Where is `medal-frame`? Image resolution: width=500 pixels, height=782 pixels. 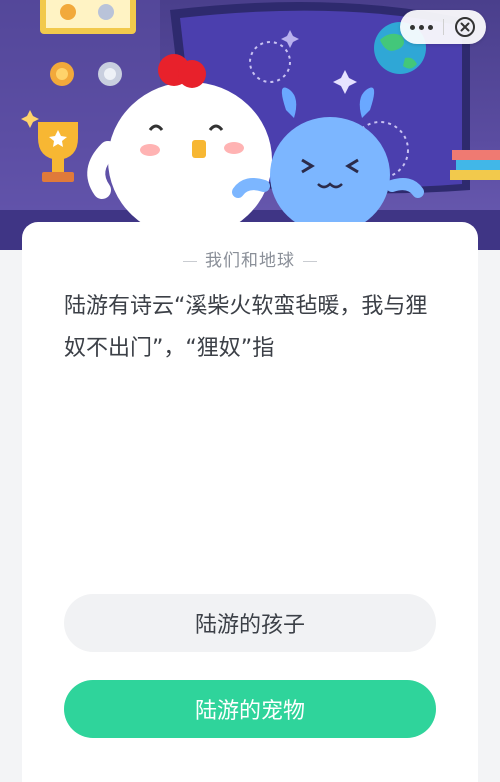 medal-frame is located at coordinates (88, 17).